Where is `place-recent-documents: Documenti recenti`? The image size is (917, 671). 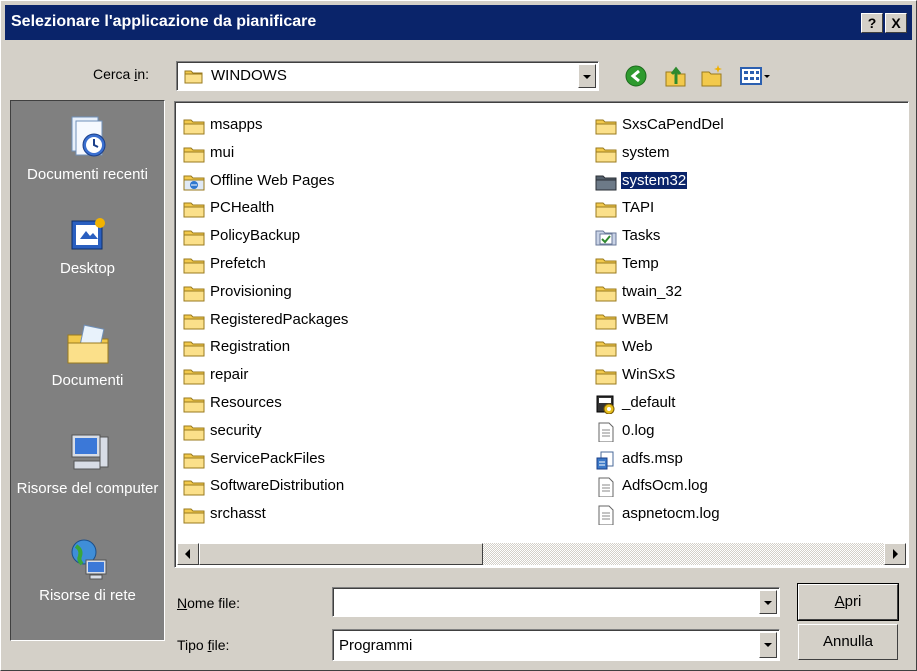
place-recent-documents: Documenti recenti is located at coordinates (87, 148).